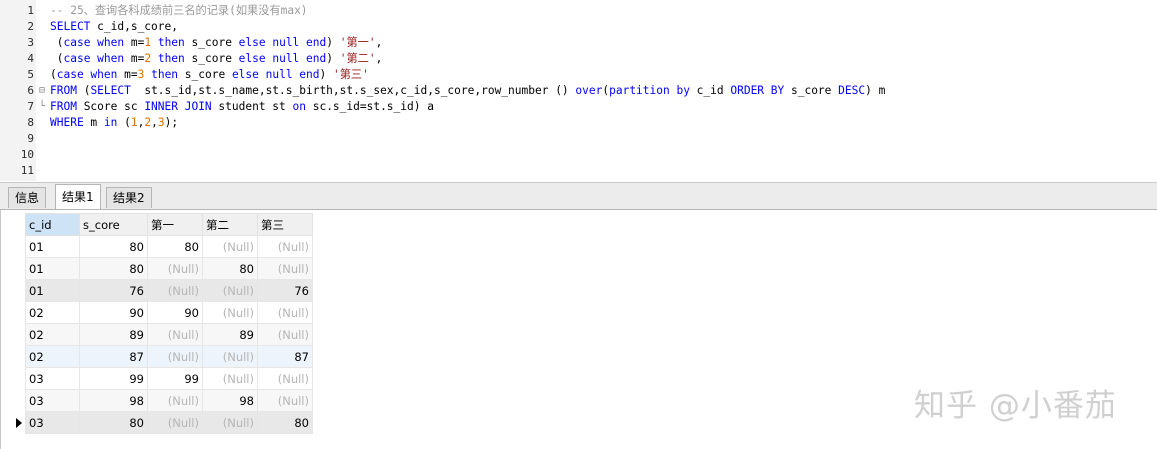  I want to click on code-token: ,, so click(154, 122).